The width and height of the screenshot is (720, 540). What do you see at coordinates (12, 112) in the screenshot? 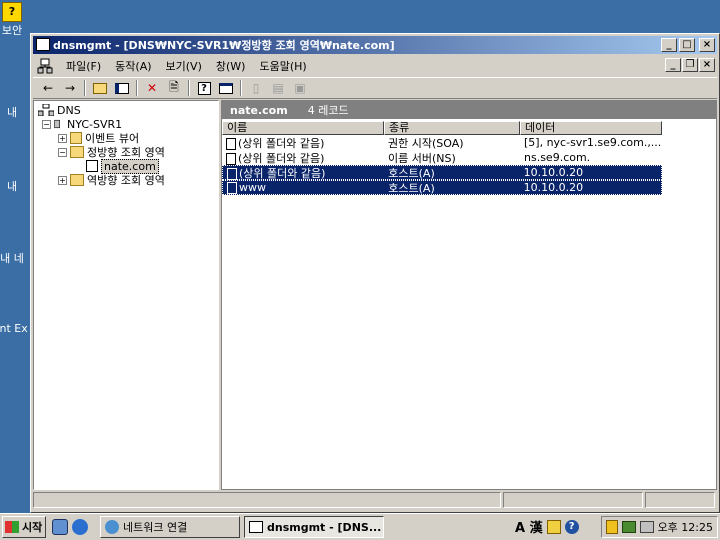
I see `desktop-icon-label: 내` at bounding box center [12, 112].